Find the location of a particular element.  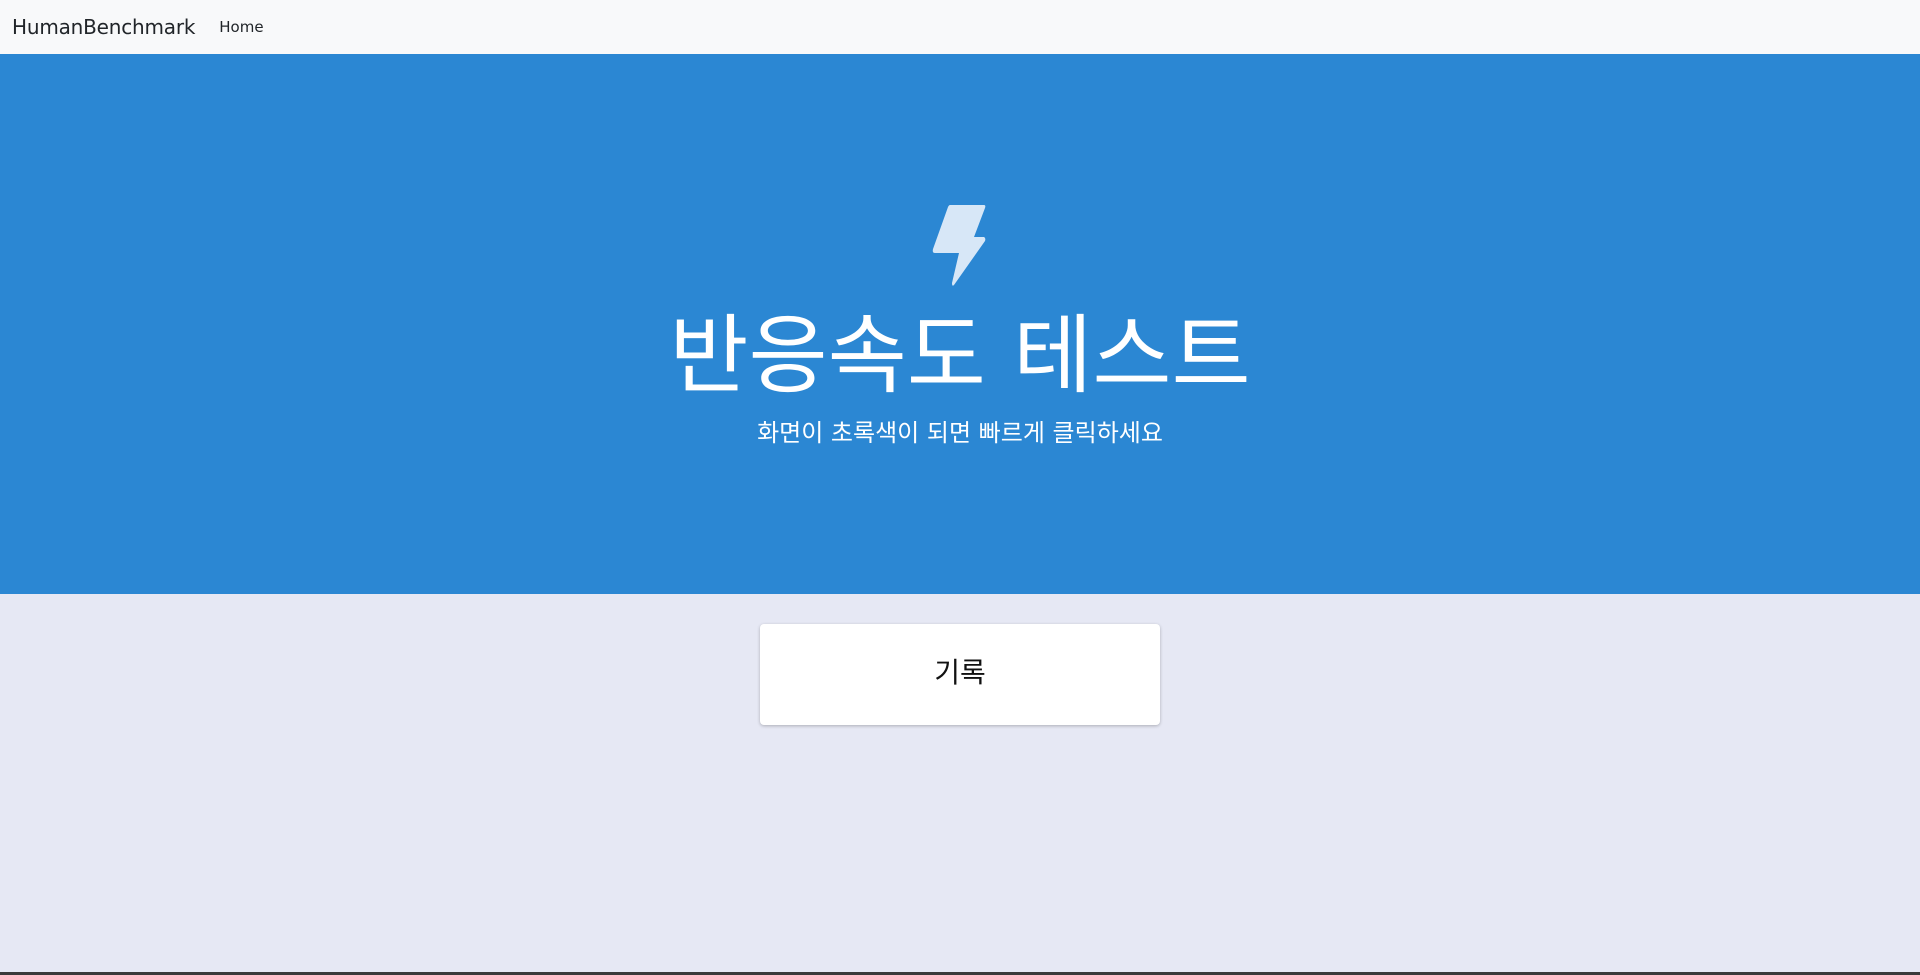

top-navbar: HumanBenchmark Home is located at coordinates (960, 27).